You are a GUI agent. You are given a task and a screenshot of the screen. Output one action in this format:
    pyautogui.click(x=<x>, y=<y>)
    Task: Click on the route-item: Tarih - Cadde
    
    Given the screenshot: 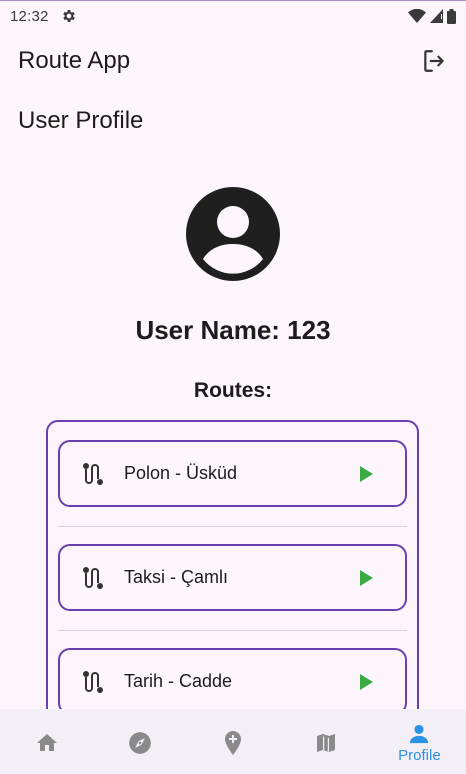 What is the action you would take?
    pyautogui.click(x=232, y=681)
    